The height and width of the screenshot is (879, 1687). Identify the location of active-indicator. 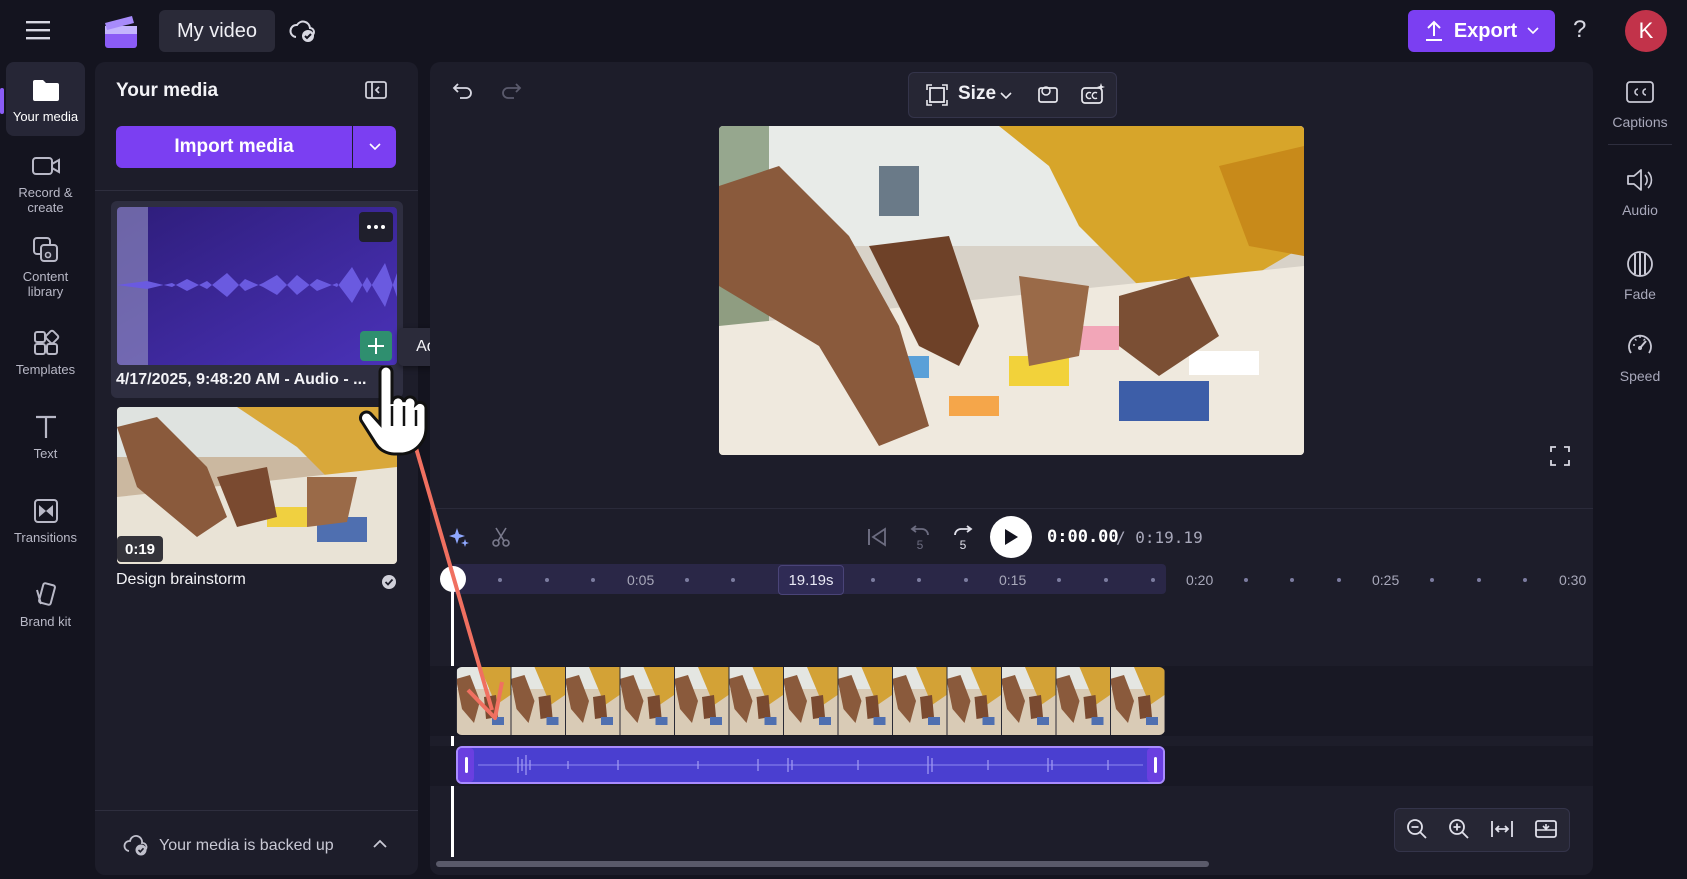
(2, 101).